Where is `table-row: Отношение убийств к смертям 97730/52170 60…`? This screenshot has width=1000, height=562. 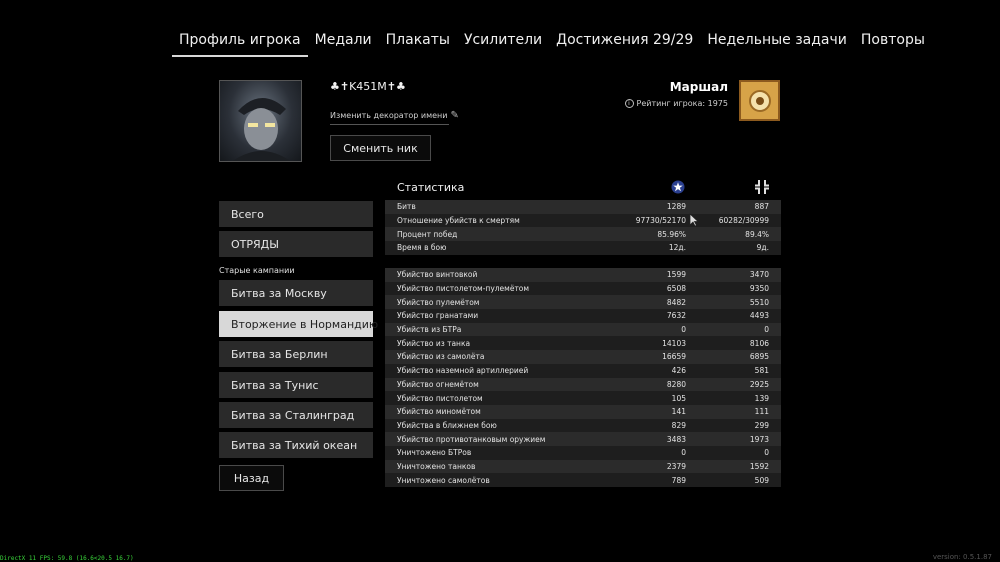
table-row: Отношение убийств к смертям 97730/52170 60… is located at coordinates (583, 220).